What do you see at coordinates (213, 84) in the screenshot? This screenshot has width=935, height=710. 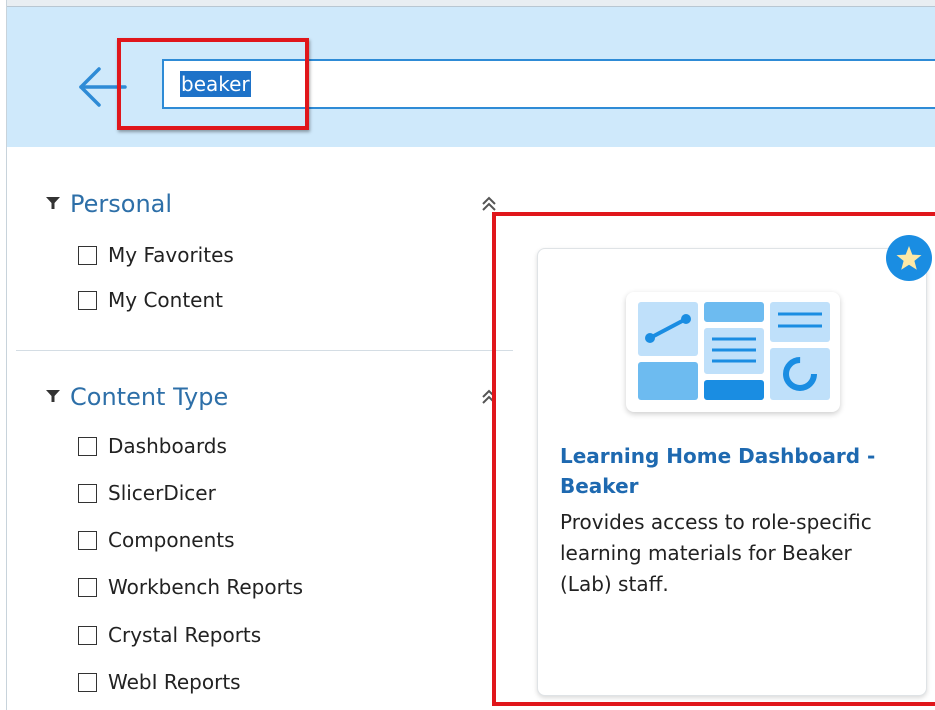 I see `search-highlight-box` at bounding box center [213, 84].